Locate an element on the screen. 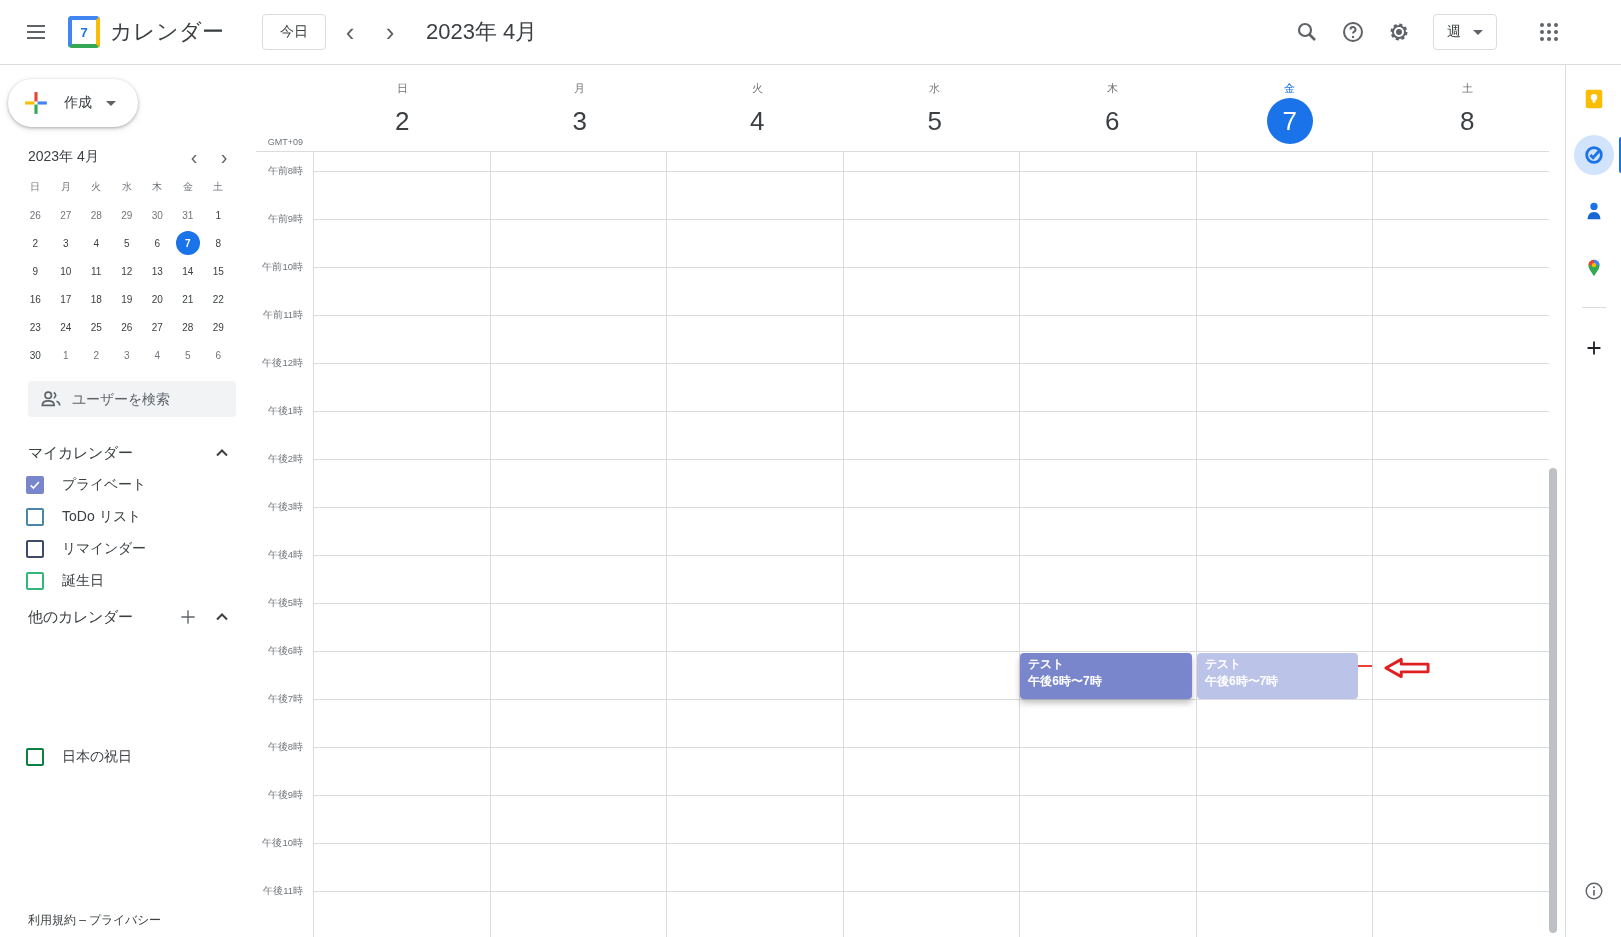 The image size is (1621, 937). event-time: 午後6時〜7時 is located at coordinates (1242, 681).